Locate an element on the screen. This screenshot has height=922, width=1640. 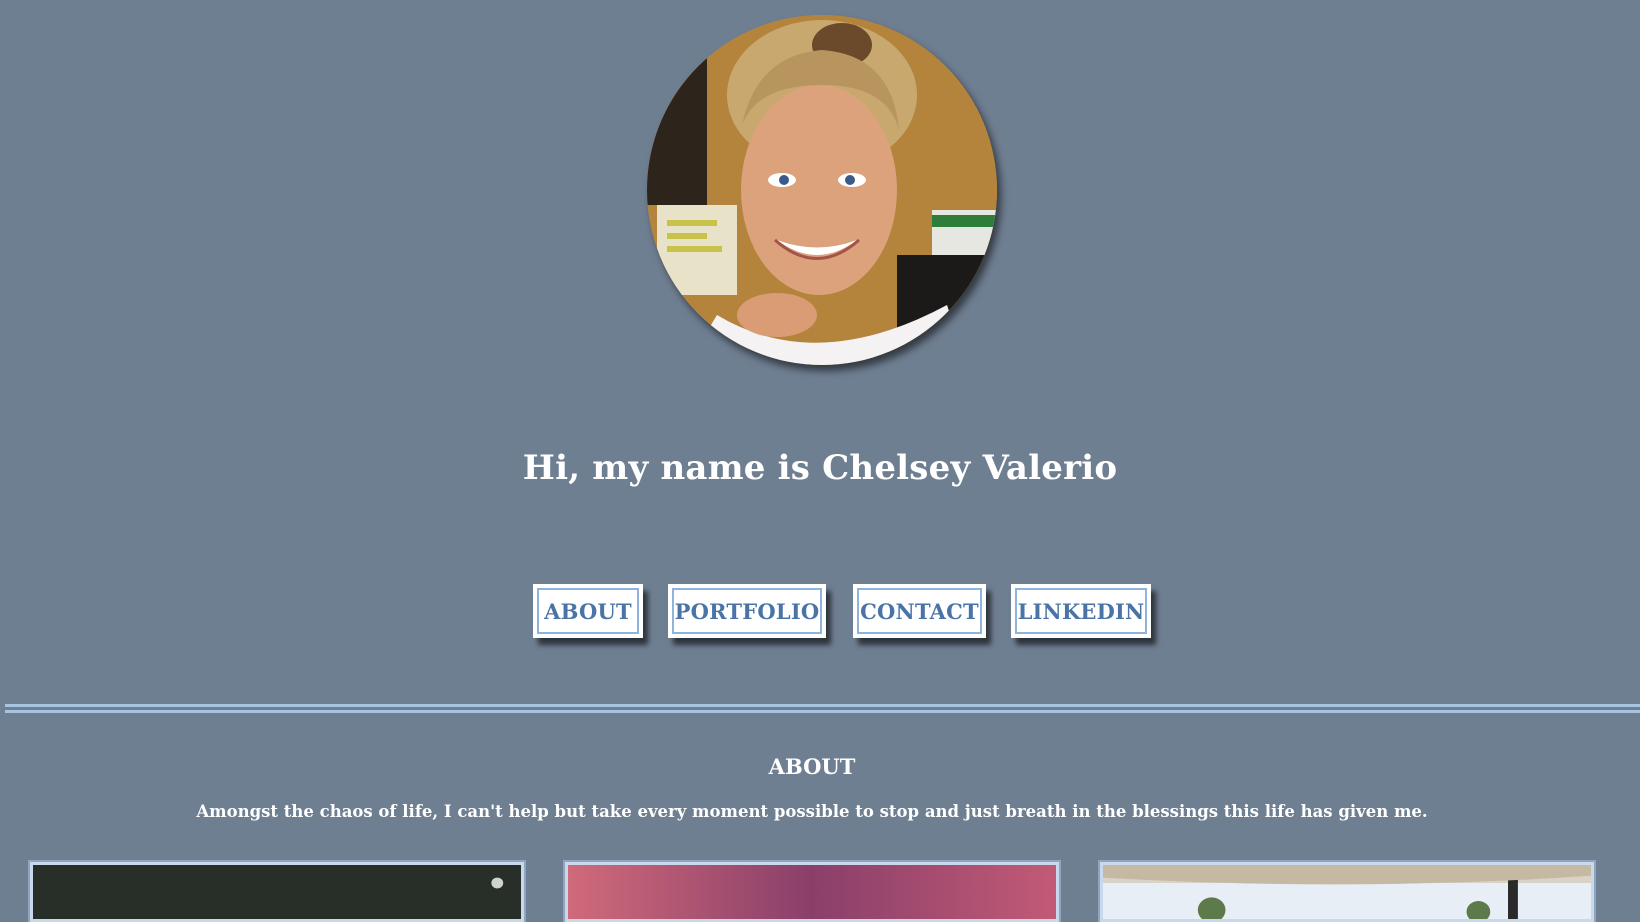
nav-linkedin-button: LINKEDIN is located at coordinates (1081, 611).